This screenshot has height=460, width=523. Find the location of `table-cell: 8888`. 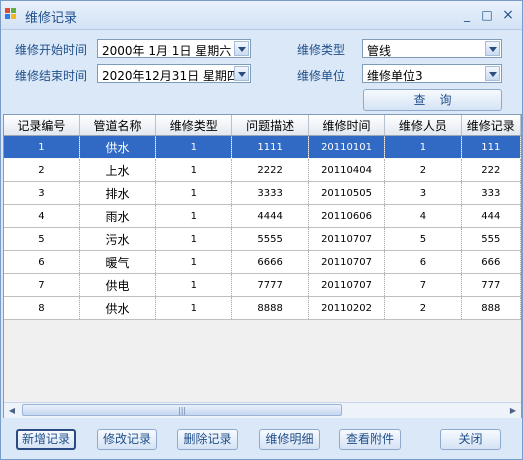

table-cell: 8888 is located at coordinates (270, 308).